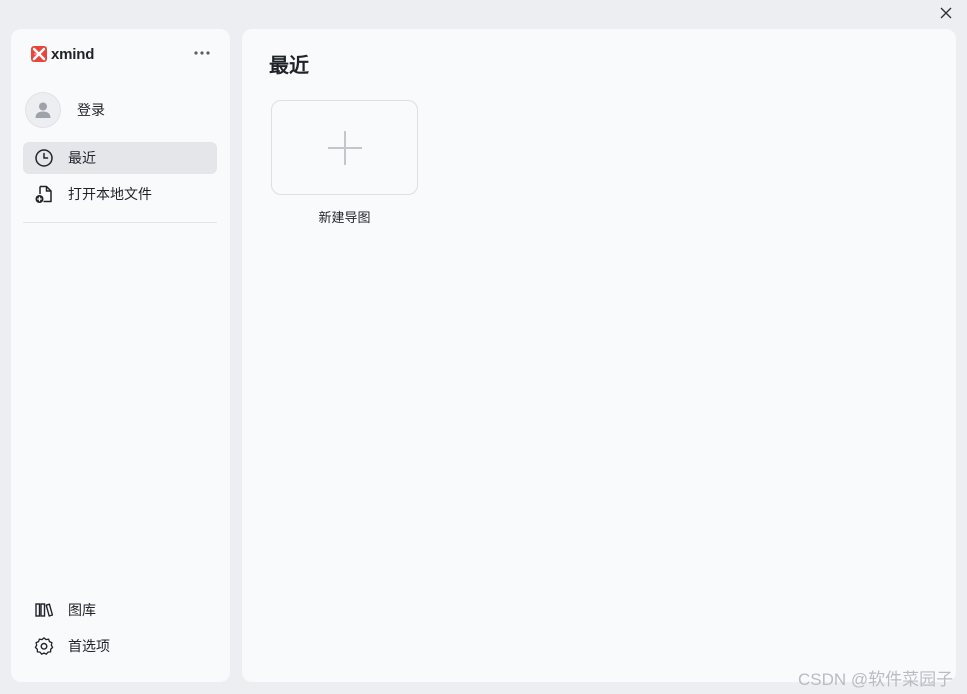 Image resolution: width=967 pixels, height=694 pixels. I want to click on sidebar-item-open-local-file: 打开本地文件, so click(120, 194).